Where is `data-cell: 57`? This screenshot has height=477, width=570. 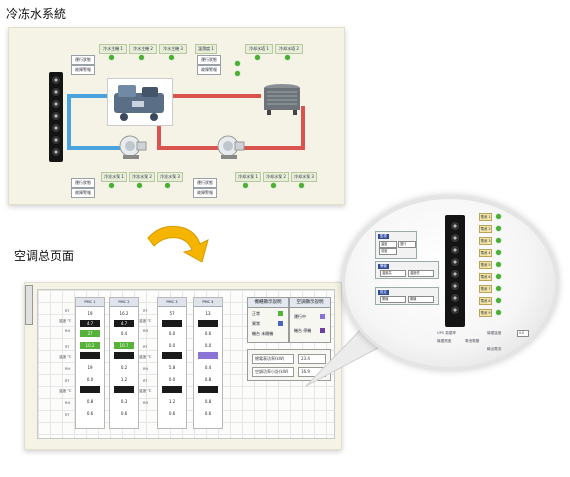 data-cell: 57 is located at coordinates (172, 313).